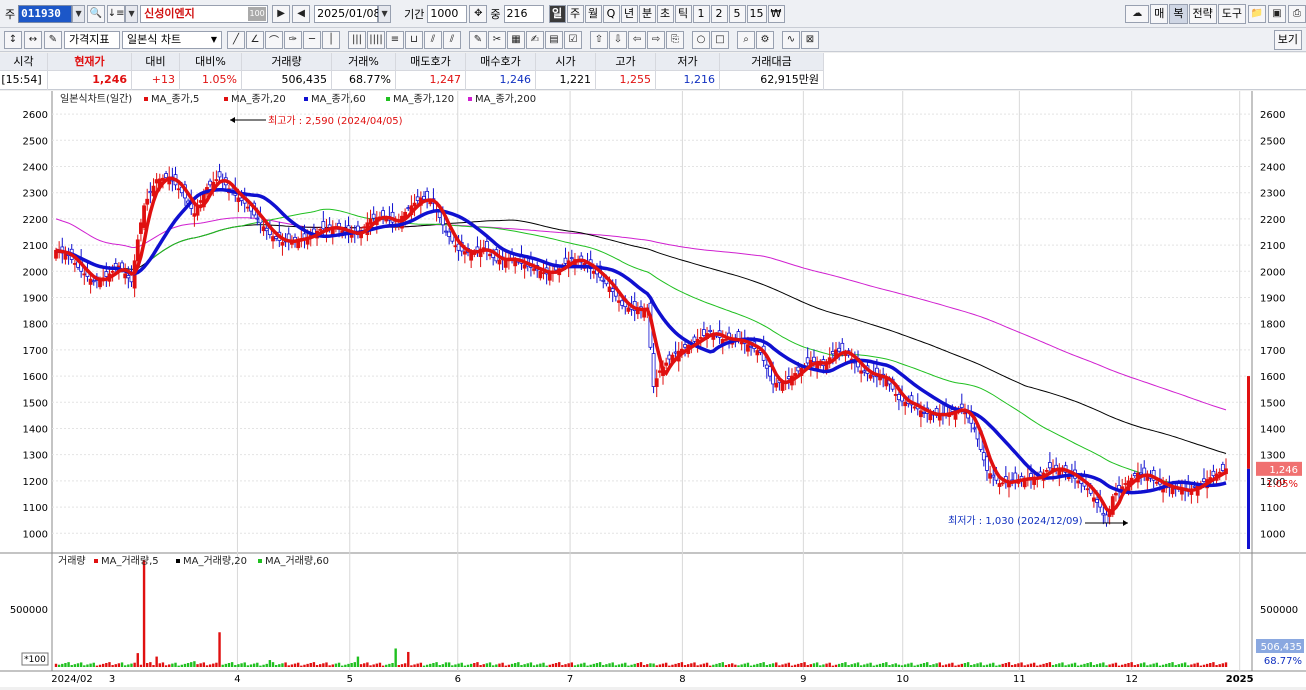  I want to click on volume-tick-label-right: 500000, so click(1279, 610).